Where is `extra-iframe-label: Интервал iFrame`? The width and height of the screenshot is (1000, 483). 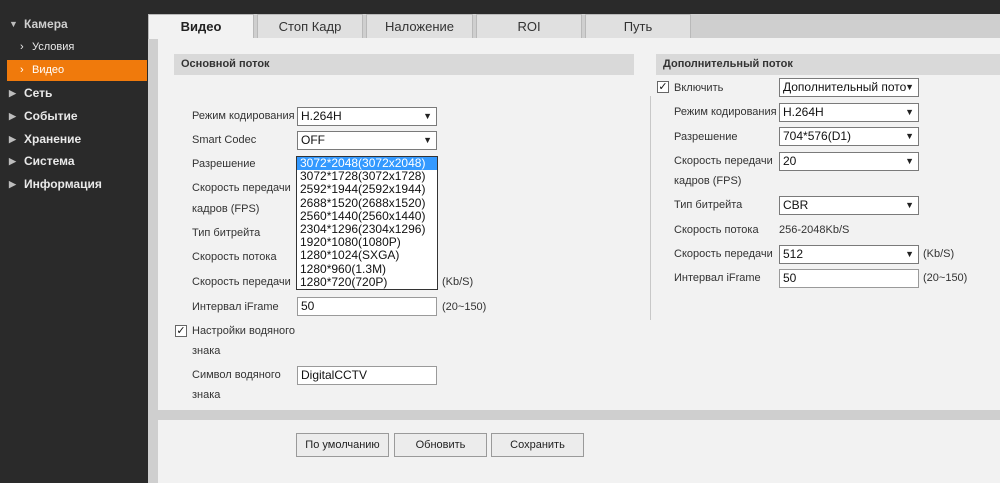 extra-iframe-label: Интервал iFrame is located at coordinates (717, 278).